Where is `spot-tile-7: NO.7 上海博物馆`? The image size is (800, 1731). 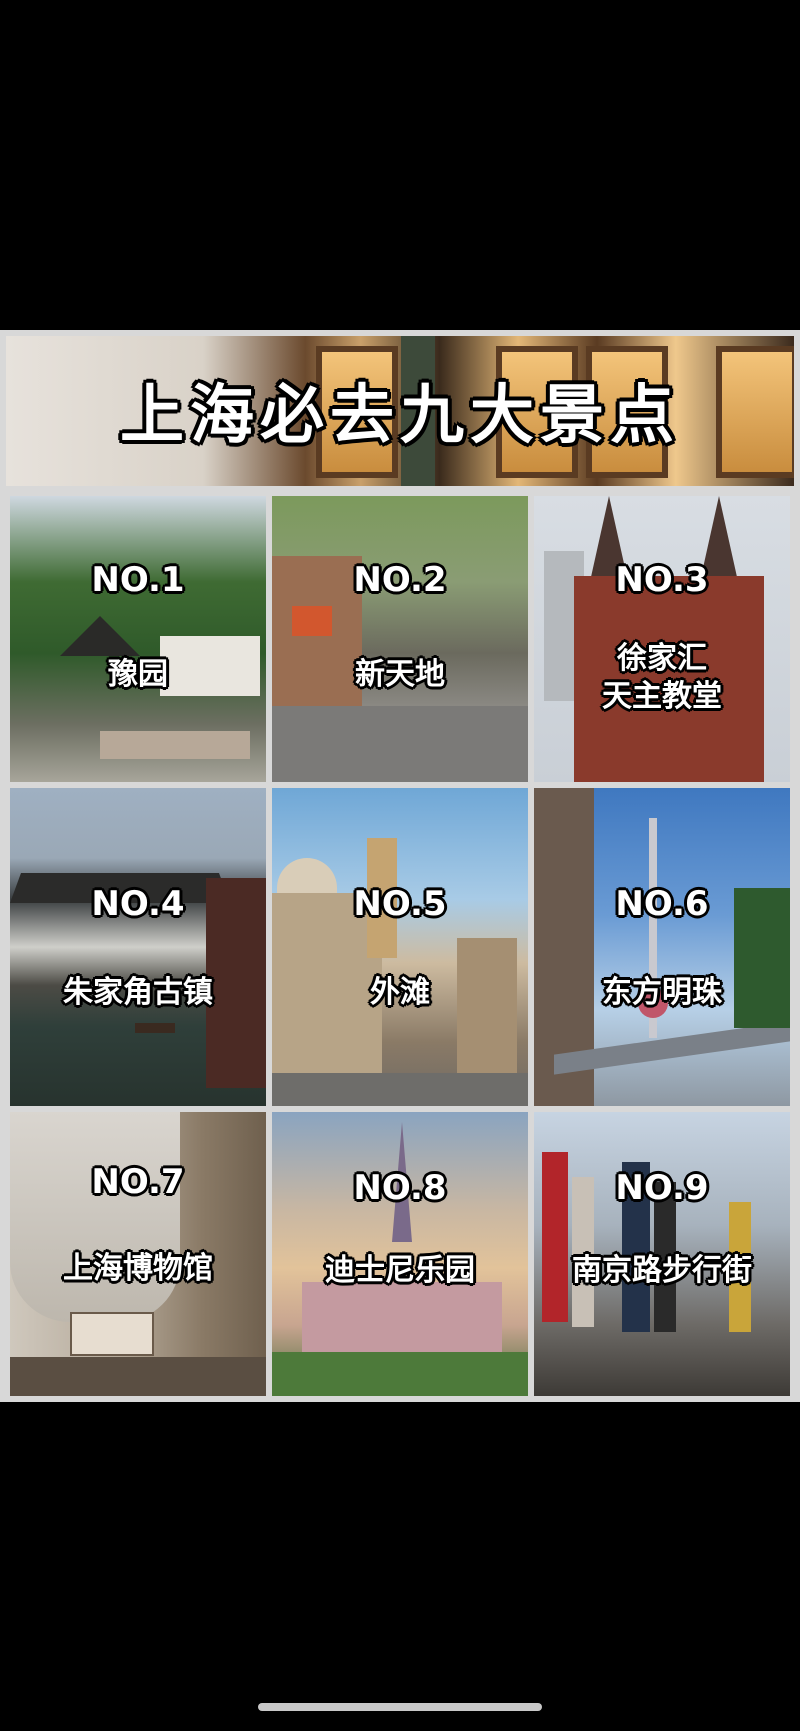
spot-tile-7: NO.7 上海博物馆 is located at coordinates (138, 1254).